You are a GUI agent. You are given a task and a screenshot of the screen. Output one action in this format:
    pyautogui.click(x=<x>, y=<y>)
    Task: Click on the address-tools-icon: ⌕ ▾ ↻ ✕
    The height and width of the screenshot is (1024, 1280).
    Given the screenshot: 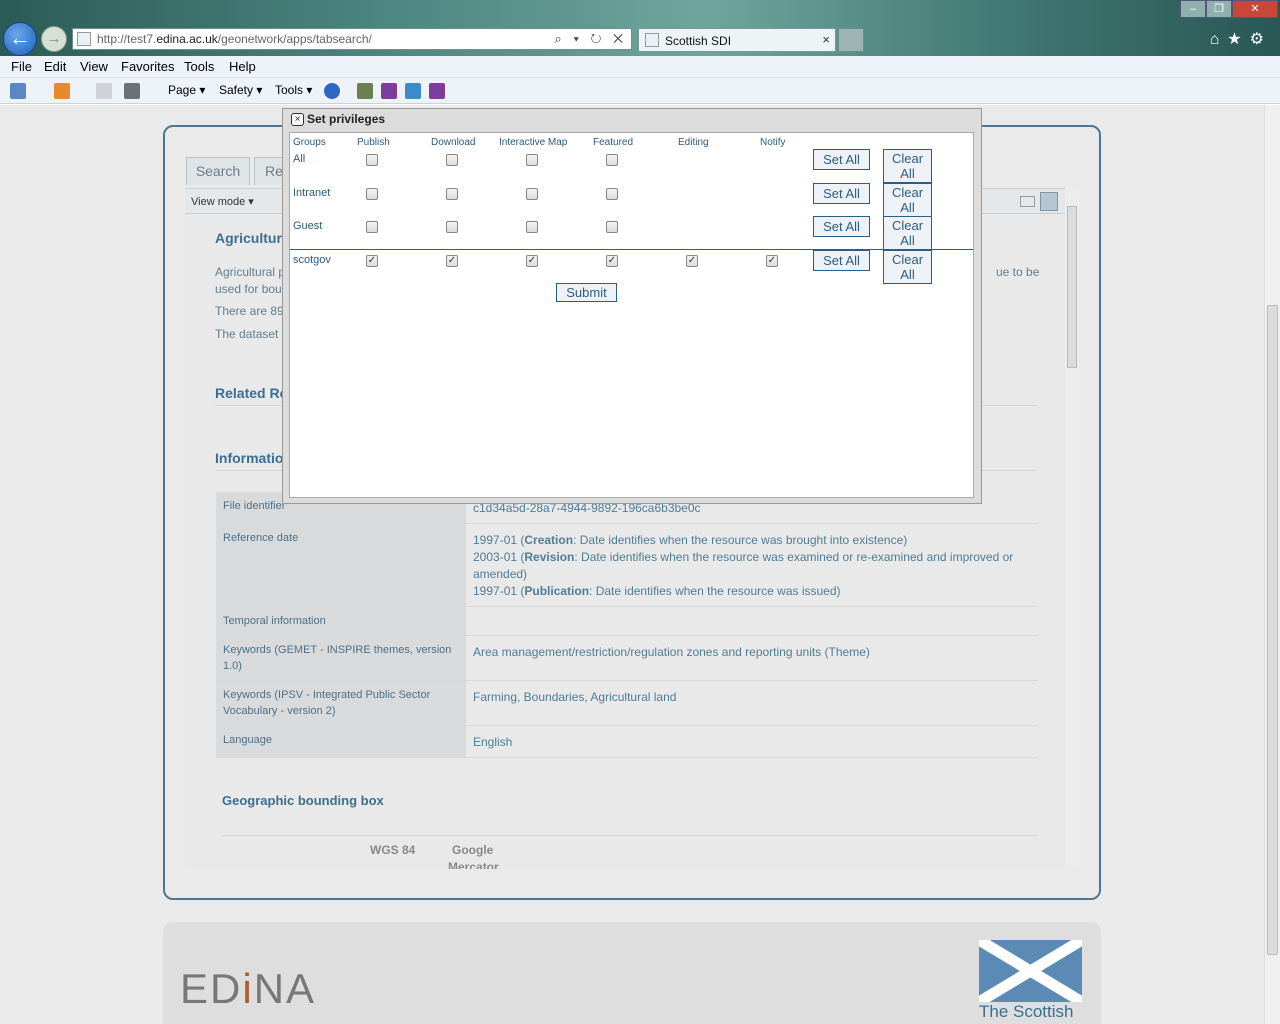 What is the action you would take?
    pyautogui.click(x=591, y=39)
    